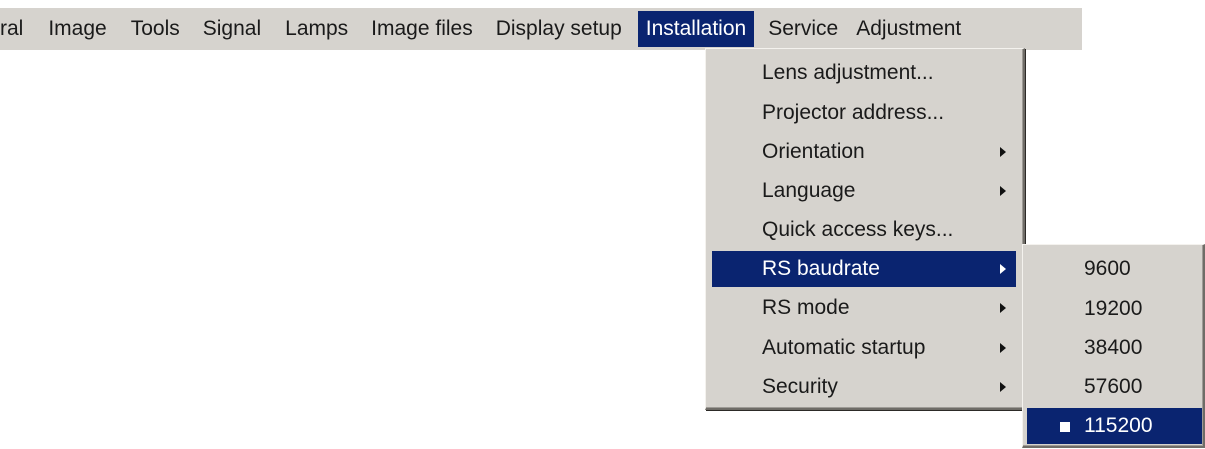 Image resolution: width=1205 pixels, height=449 pixels. I want to click on menu-item-security: Security, so click(864, 387).